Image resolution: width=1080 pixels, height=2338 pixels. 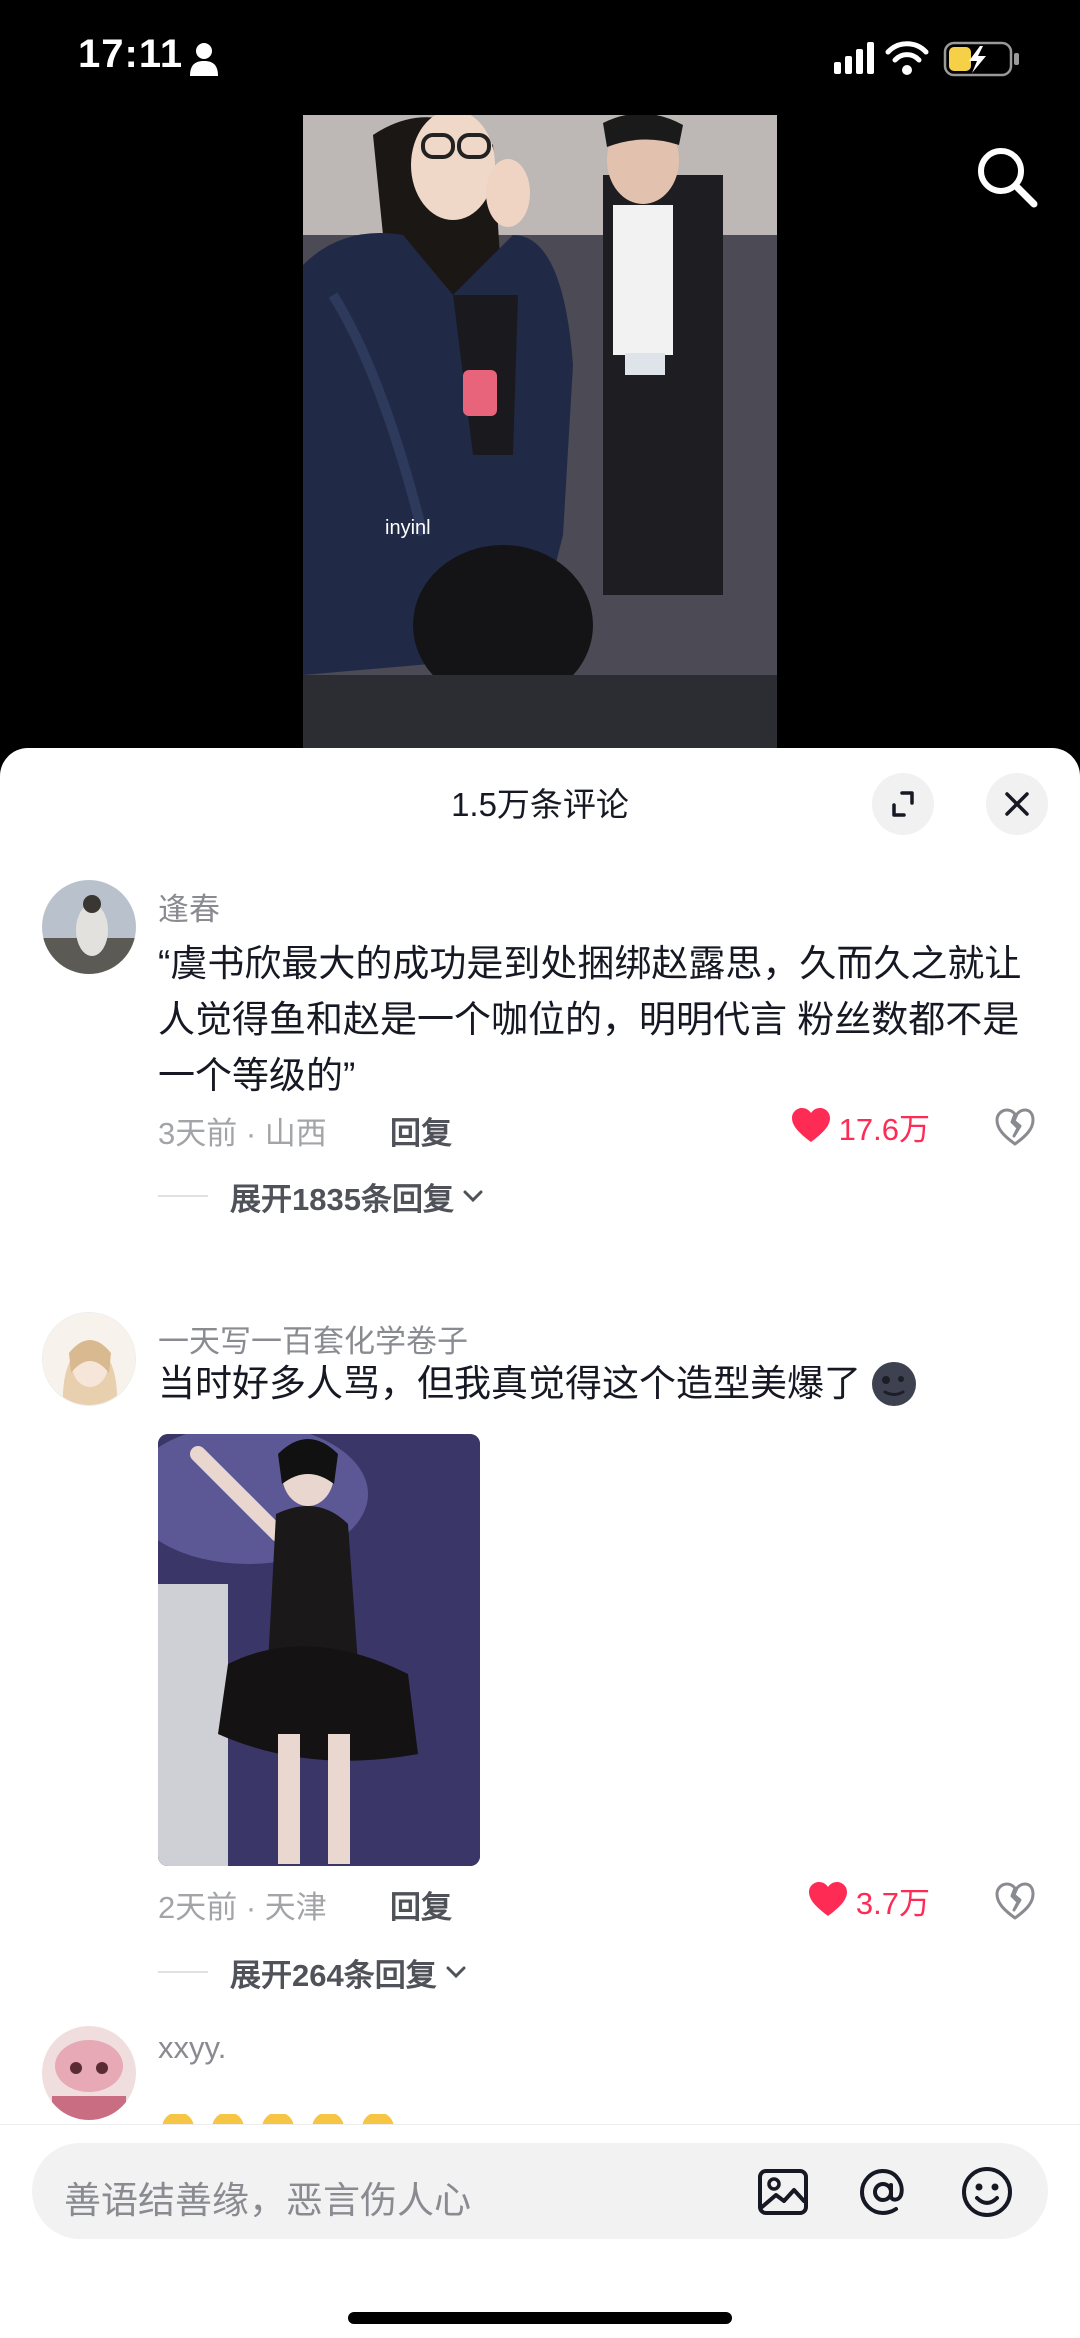 What do you see at coordinates (192, 2048) in the screenshot?
I see `comment-username: xxyy.` at bounding box center [192, 2048].